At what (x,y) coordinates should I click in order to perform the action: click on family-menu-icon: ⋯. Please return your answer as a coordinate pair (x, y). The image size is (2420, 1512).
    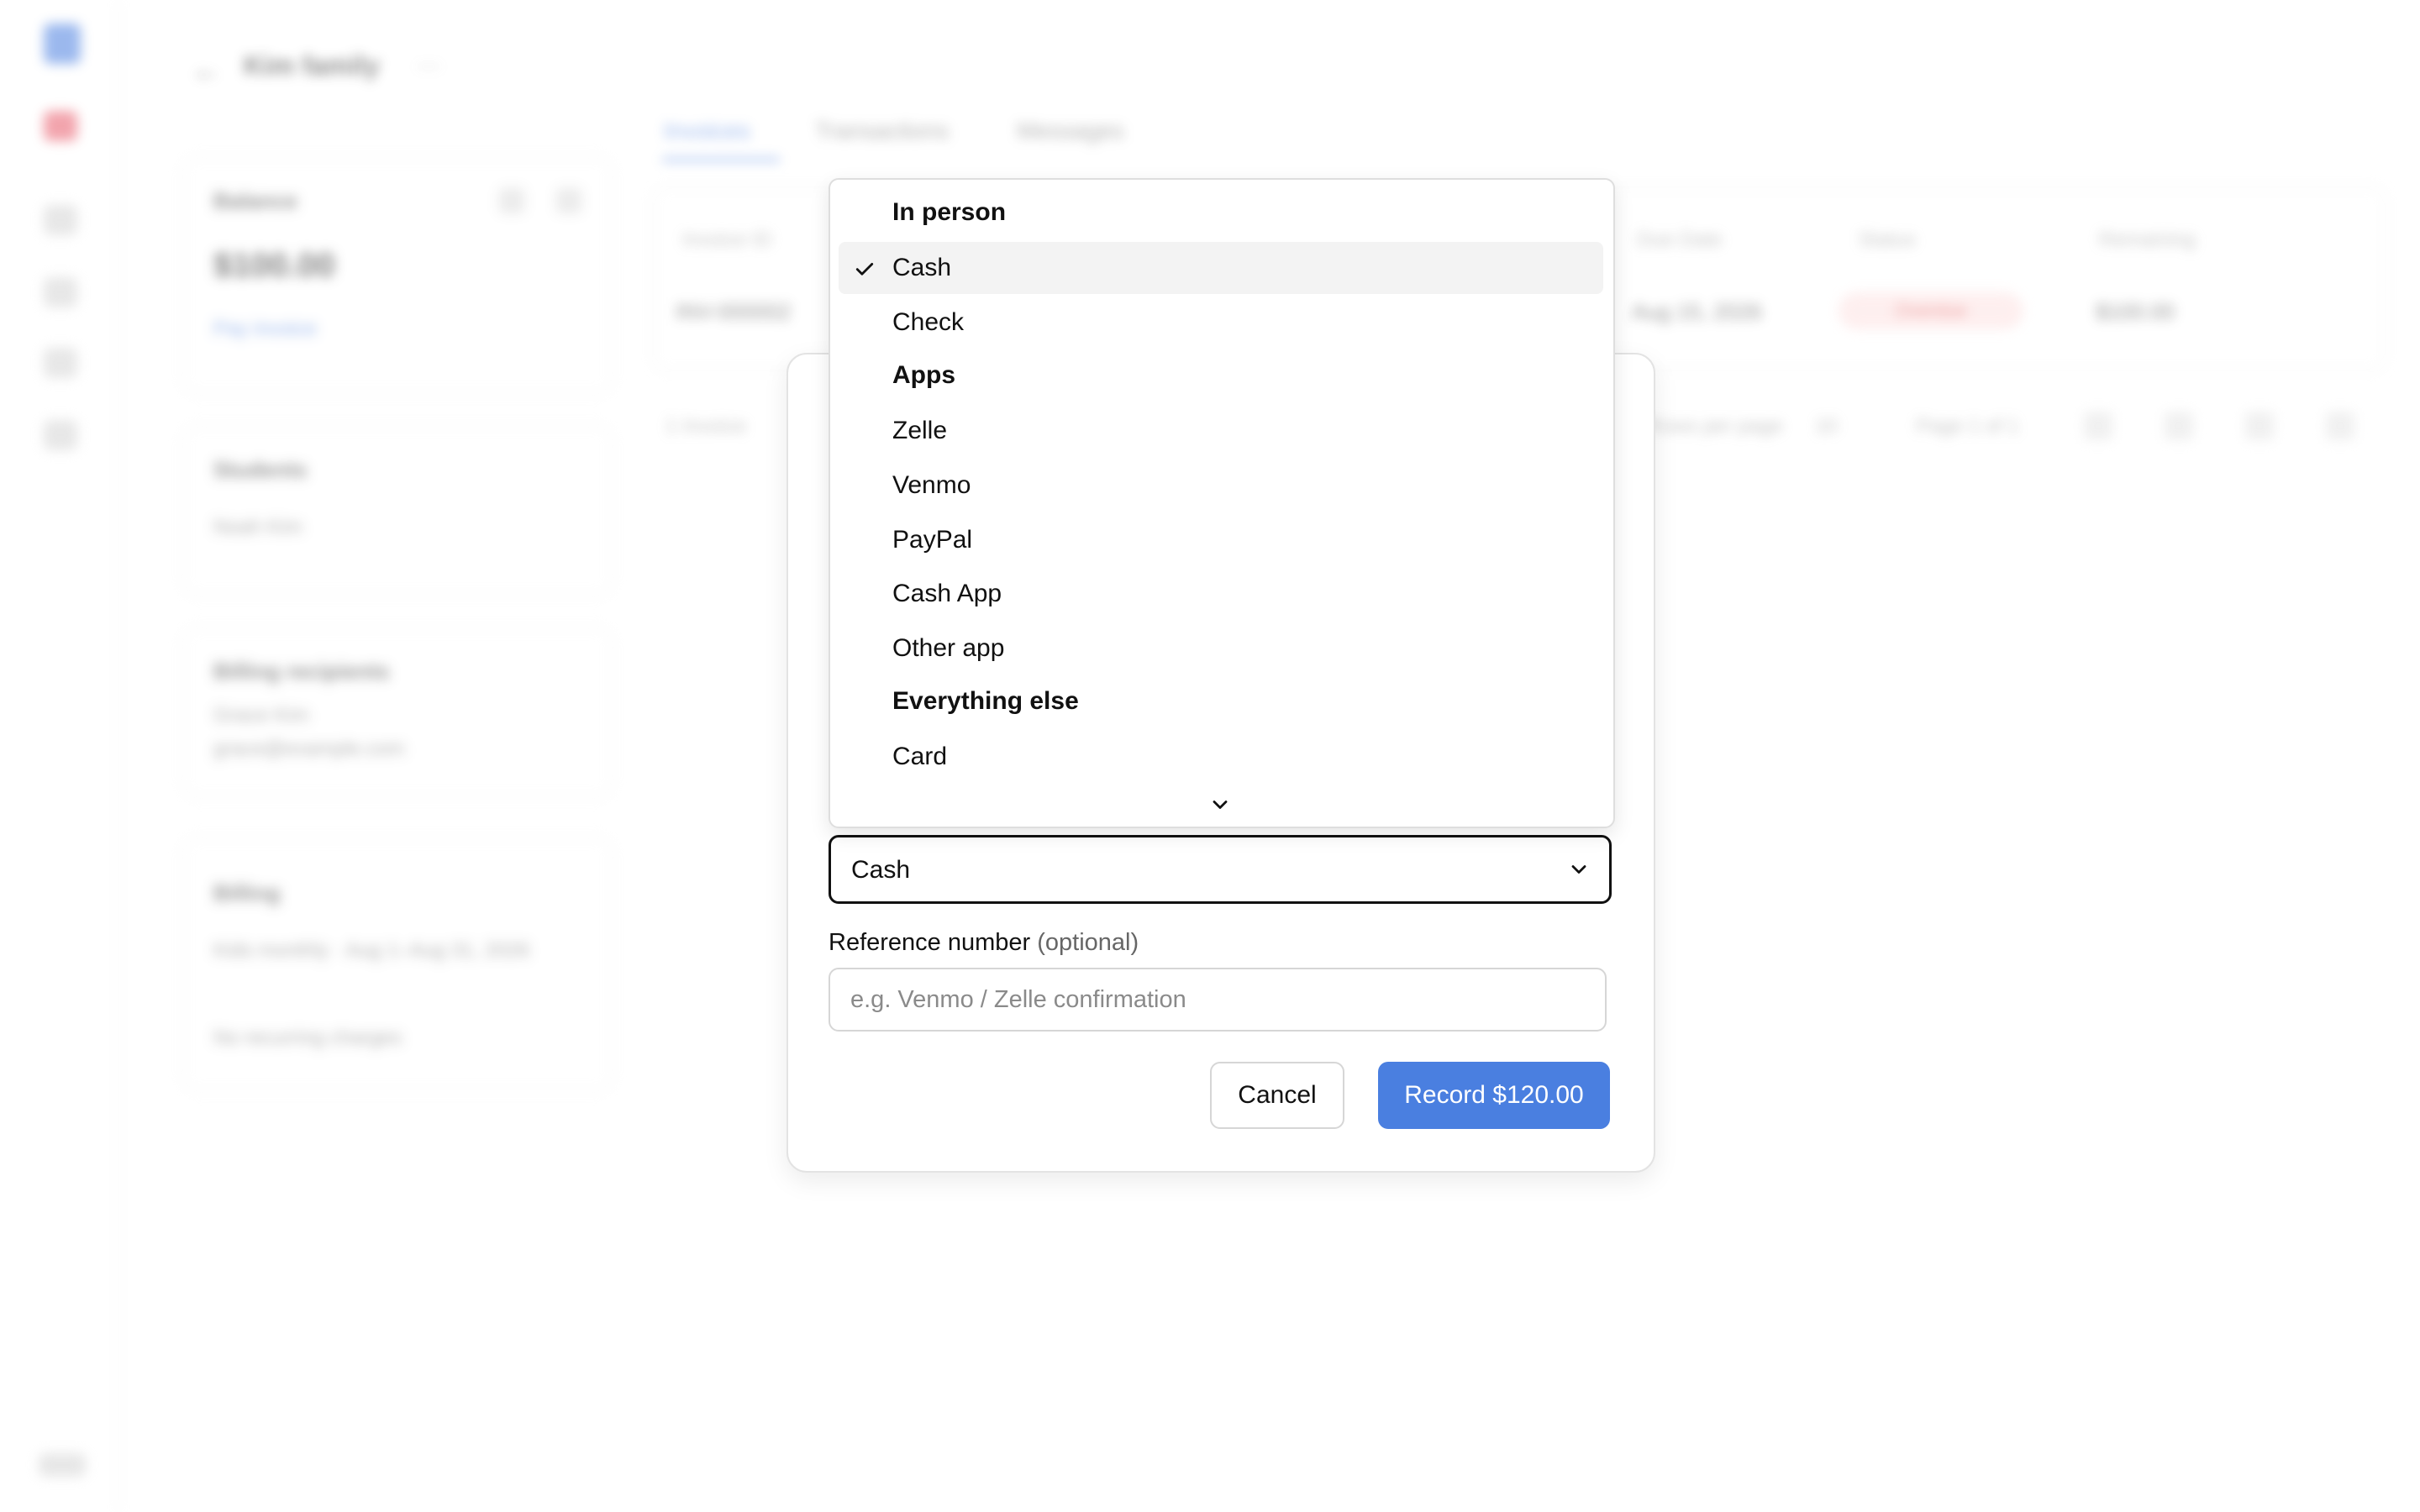
    Looking at the image, I should click on (428, 66).